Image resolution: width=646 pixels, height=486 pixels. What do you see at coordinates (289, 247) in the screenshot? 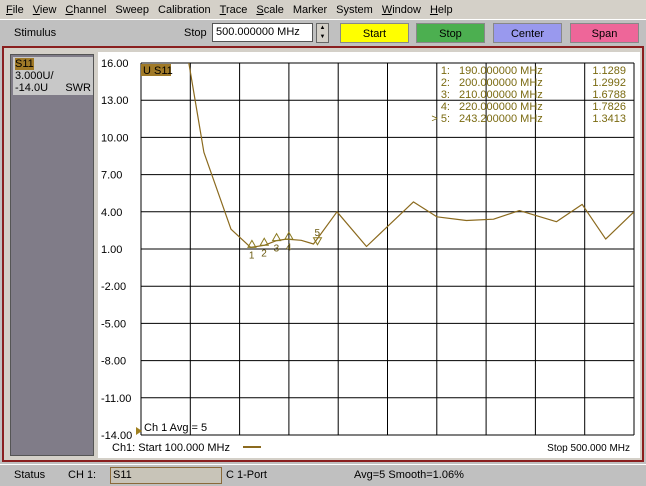
I see `marker-4-label: 4` at bounding box center [289, 247].